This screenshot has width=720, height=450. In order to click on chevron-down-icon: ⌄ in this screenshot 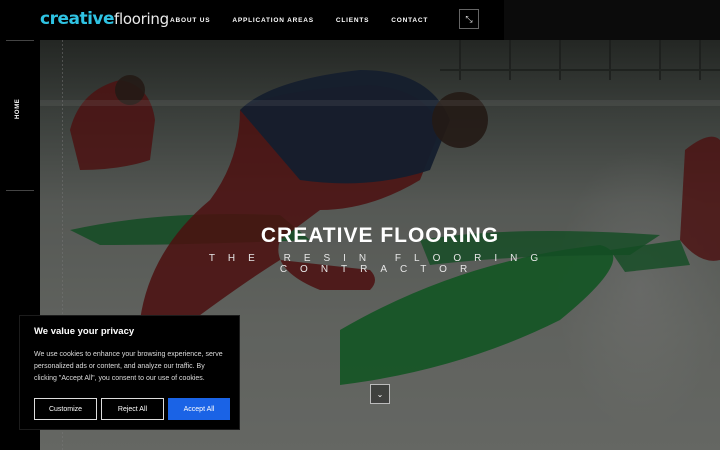, I will do `click(380, 394)`.